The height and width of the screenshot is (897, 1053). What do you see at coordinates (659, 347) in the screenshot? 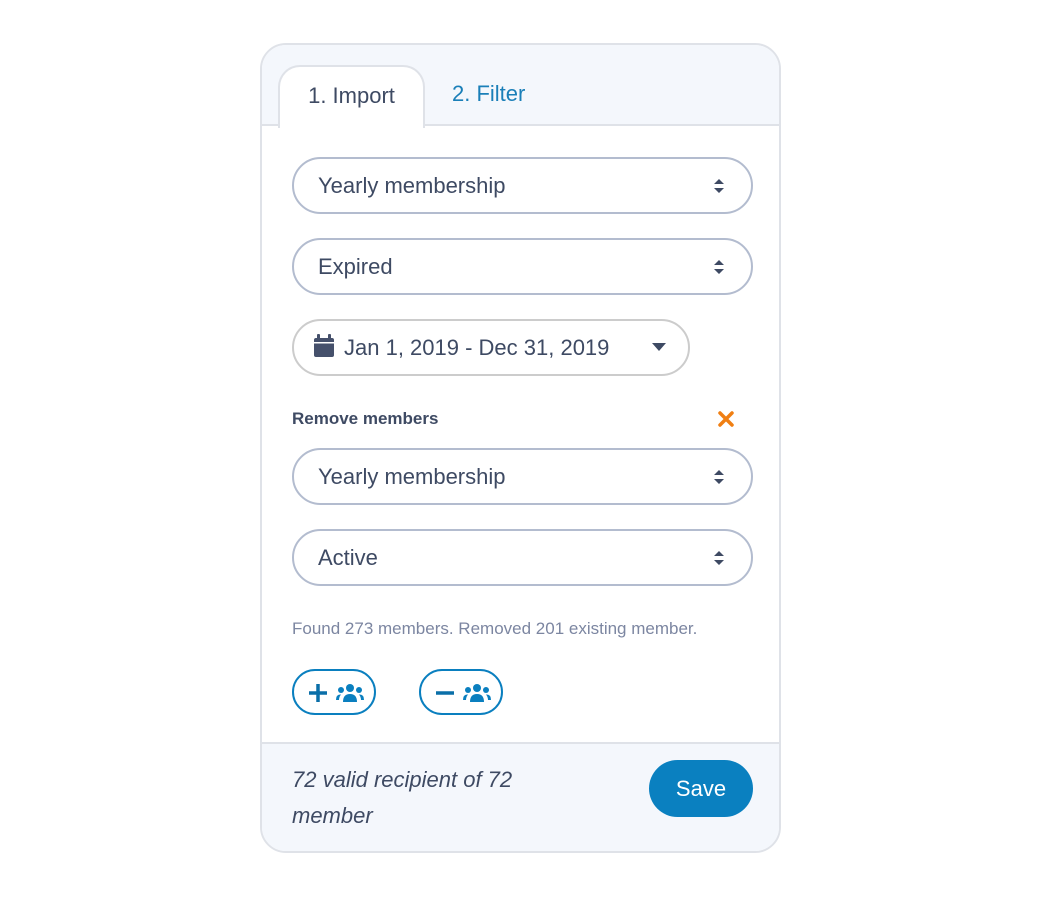
I see `caret-down-icon` at bounding box center [659, 347].